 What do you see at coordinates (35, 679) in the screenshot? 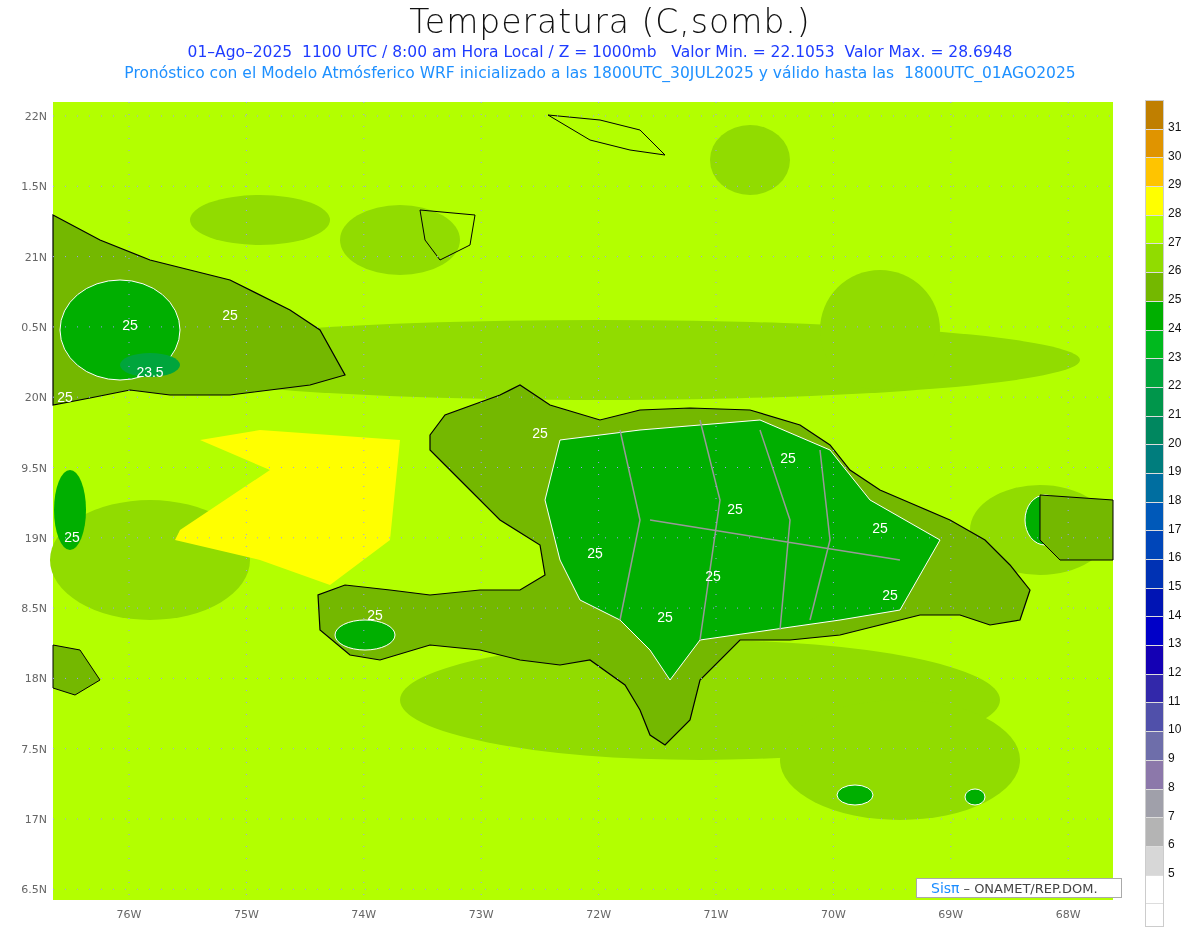
I see `latitude-label: 18N` at bounding box center [35, 679].